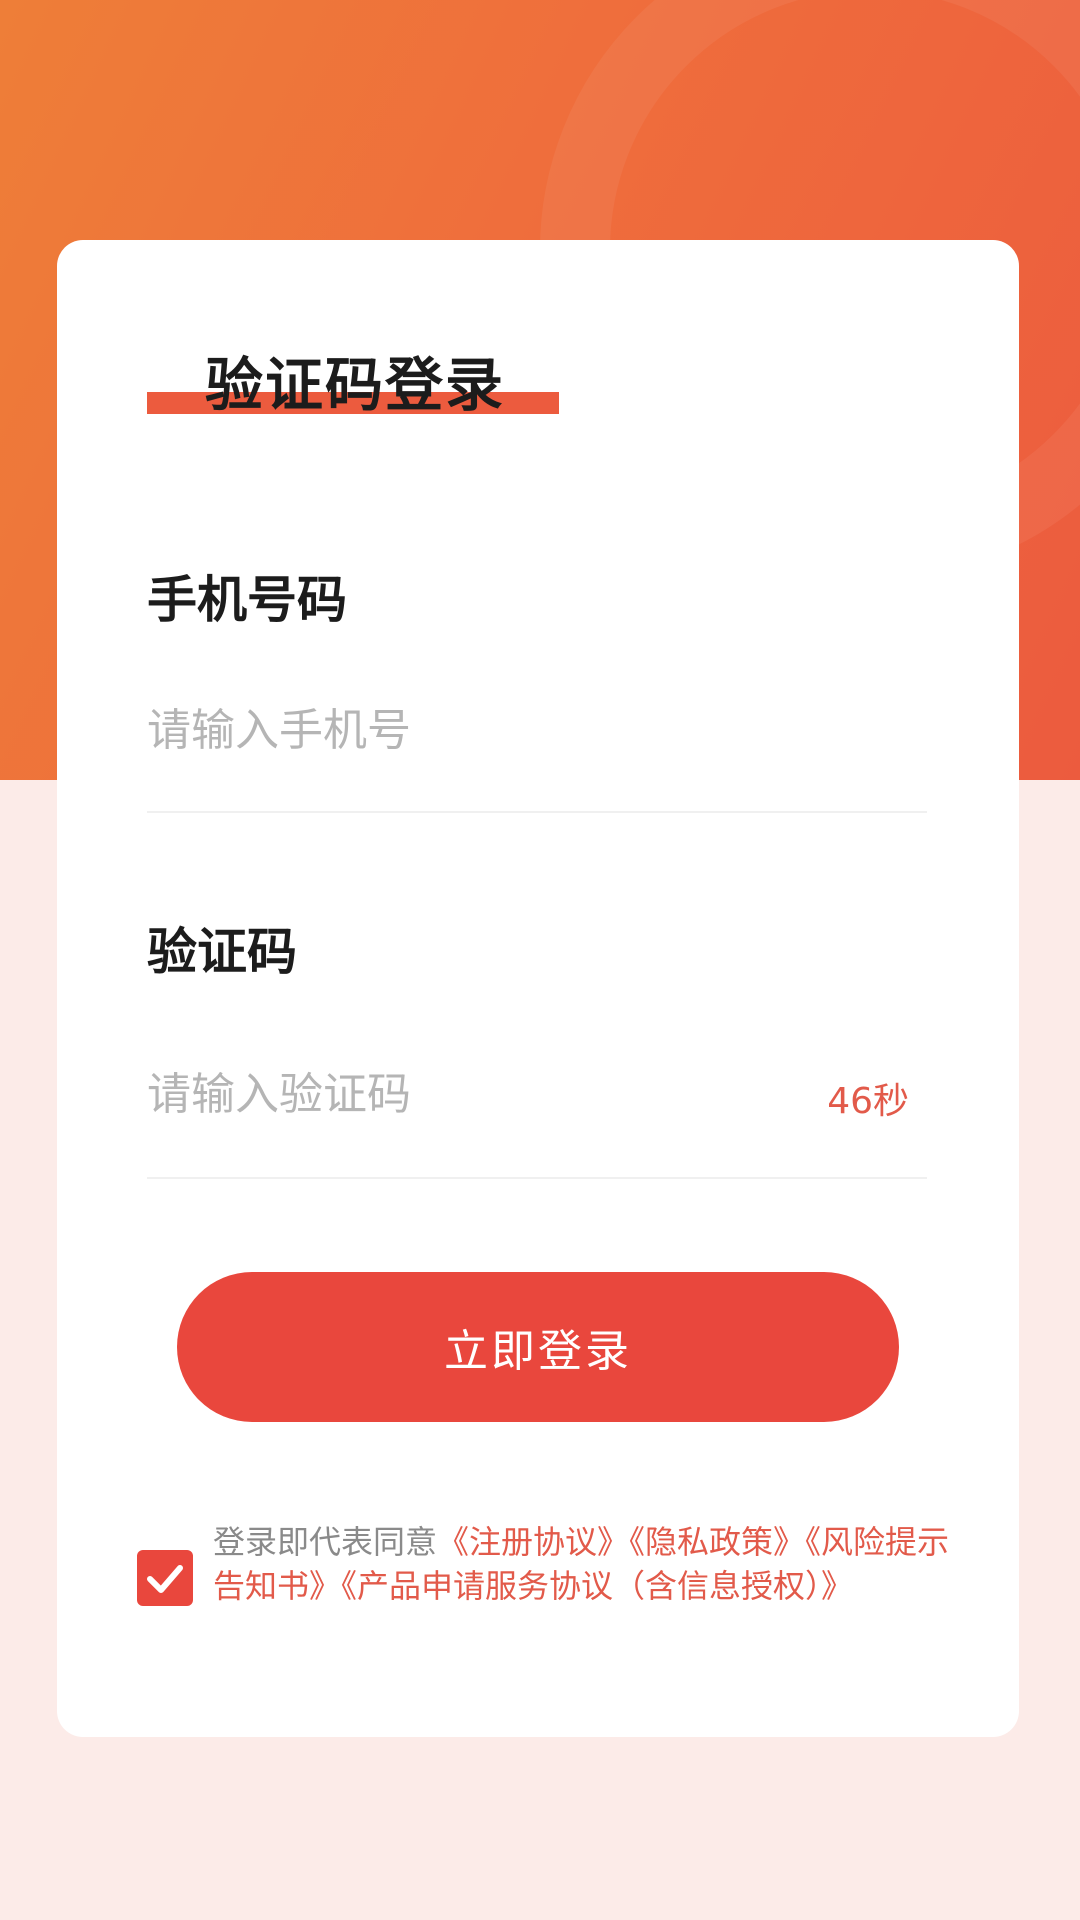  Describe the element at coordinates (222, 952) in the screenshot. I see `code-label: 验证码` at that location.